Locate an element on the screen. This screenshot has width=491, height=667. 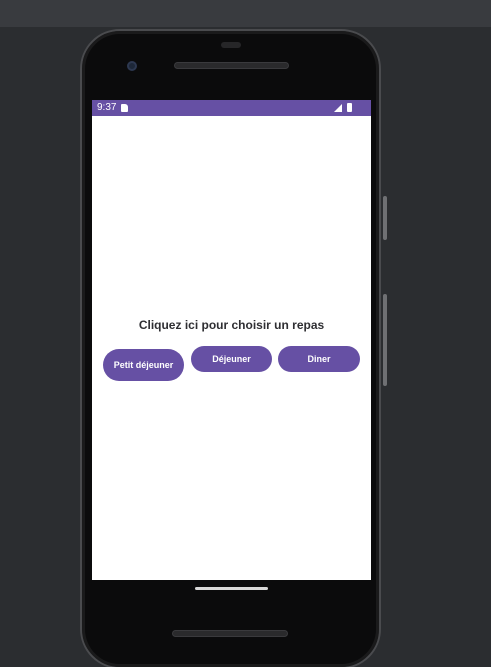
power-button is located at coordinates (385, 218).